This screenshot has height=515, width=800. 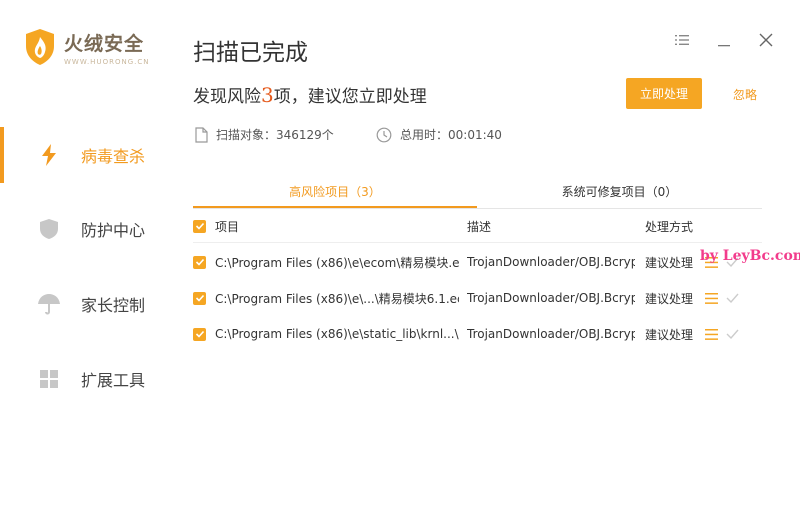 What do you see at coordinates (766, 40) in the screenshot?
I see `close-icon` at bounding box center [766, 40].